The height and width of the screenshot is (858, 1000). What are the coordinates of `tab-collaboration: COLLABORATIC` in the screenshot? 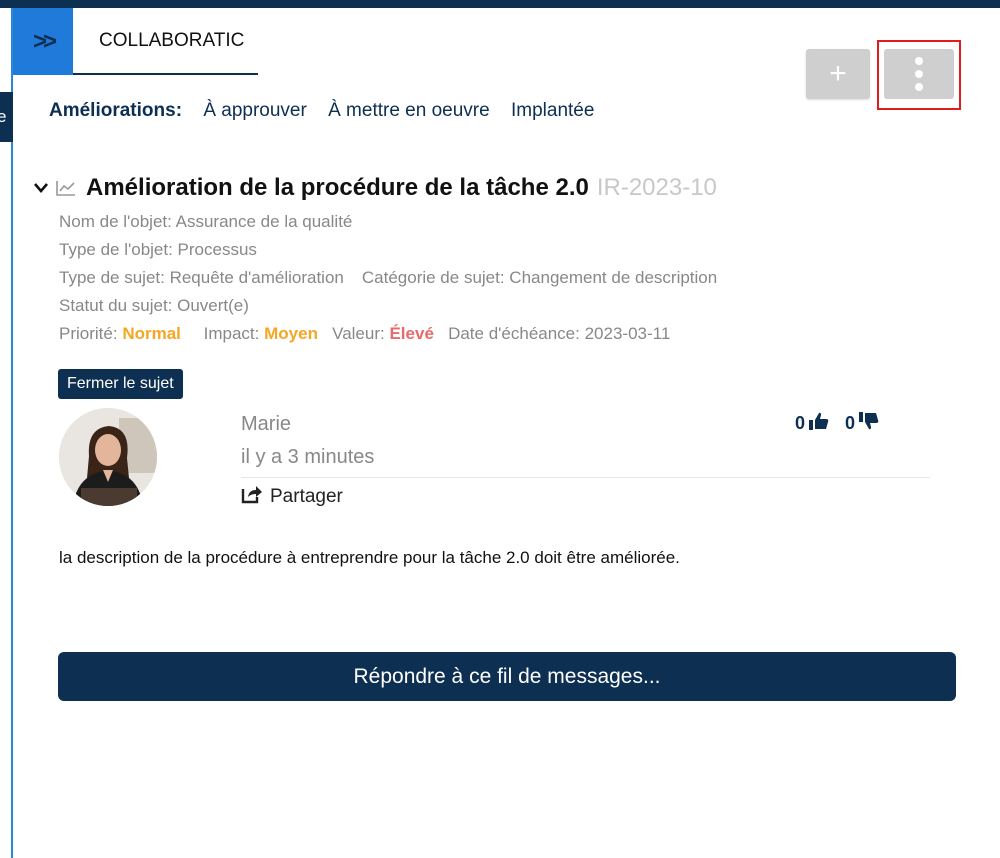 It's located at (165, 41).